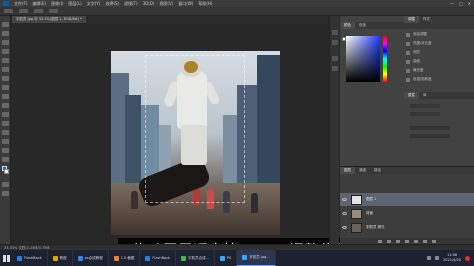 Image resolution: width=474 pixels, height=266 pixels. What do you see at coordinates (439, 43) in the screenshot?
I see `list-item: 亮度/对比度` at bounding box center [439, 43].